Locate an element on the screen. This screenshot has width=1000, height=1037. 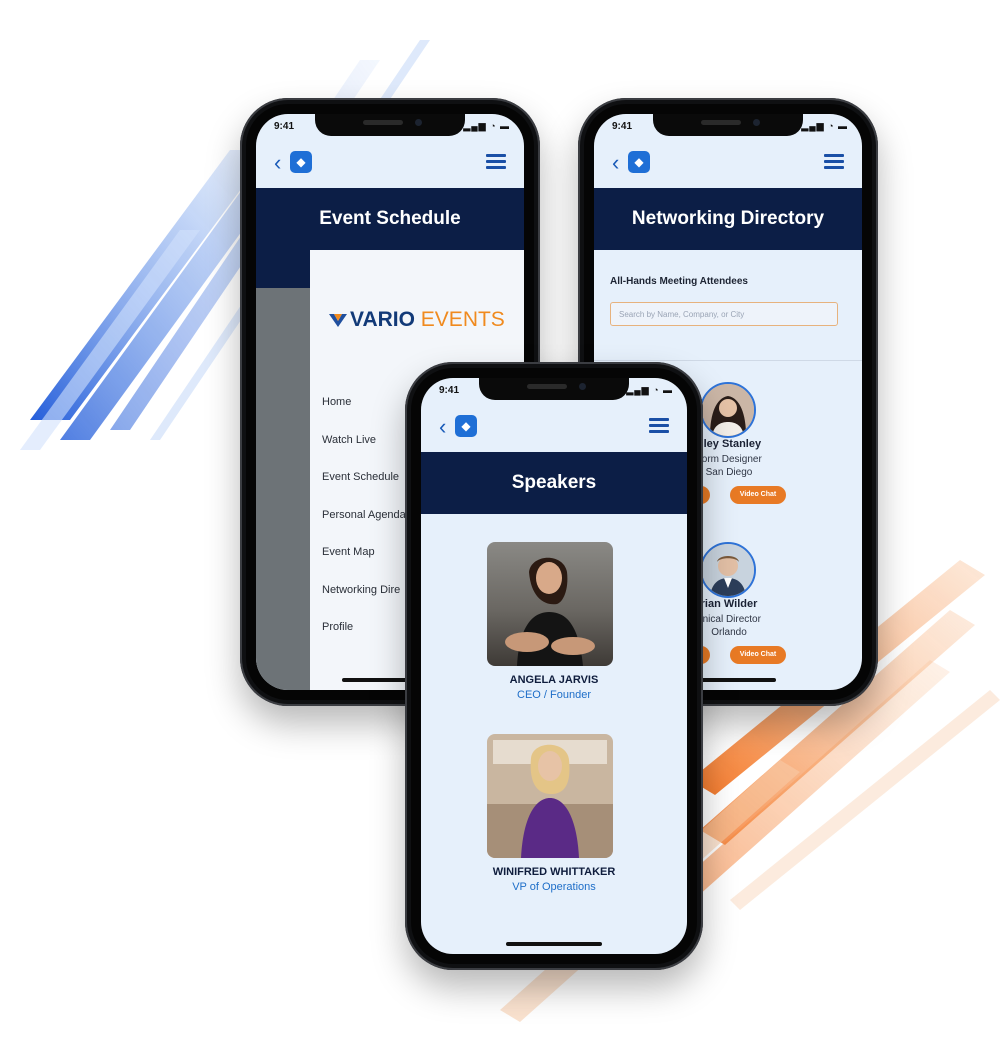
speaker-name: ANGELA JARVIS is located at coordinates (554, 680).